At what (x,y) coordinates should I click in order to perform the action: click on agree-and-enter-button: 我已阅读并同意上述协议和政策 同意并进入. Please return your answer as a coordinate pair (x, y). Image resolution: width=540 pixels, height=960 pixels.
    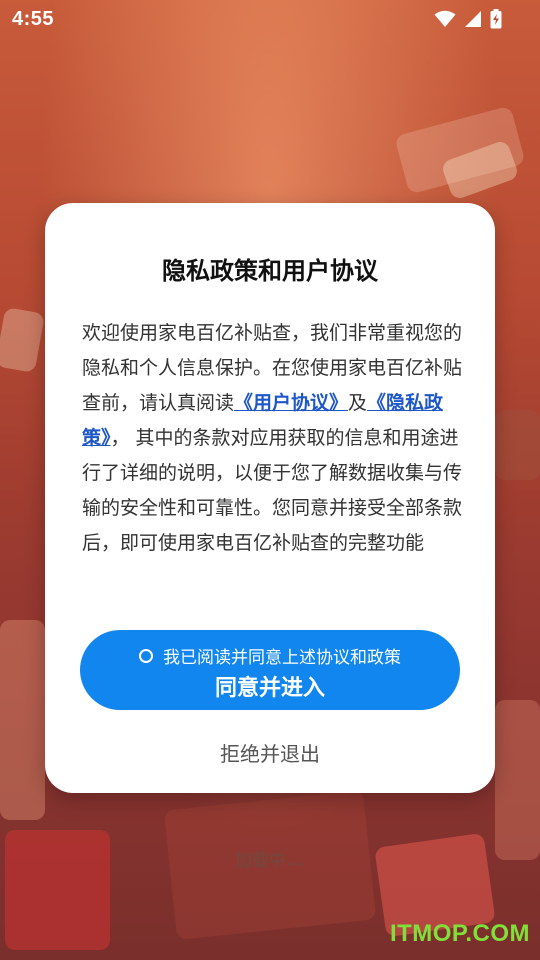
    Looking at the image, I should click on (270, 670).